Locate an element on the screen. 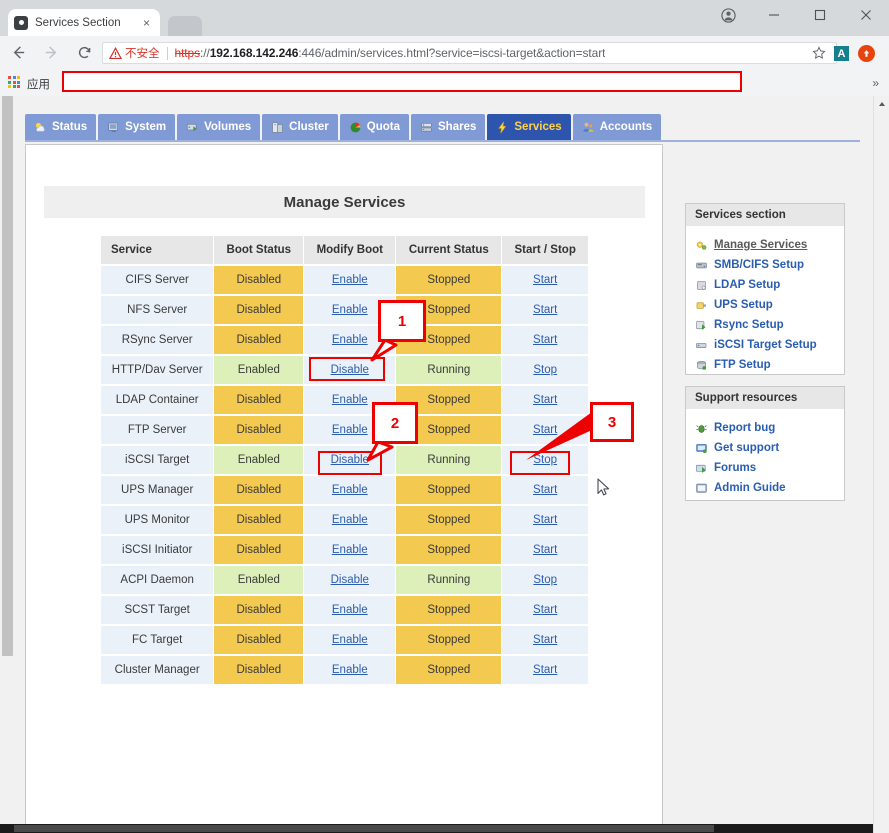  sidebar-link: UPS Setup is located at coordinates (743, 305).